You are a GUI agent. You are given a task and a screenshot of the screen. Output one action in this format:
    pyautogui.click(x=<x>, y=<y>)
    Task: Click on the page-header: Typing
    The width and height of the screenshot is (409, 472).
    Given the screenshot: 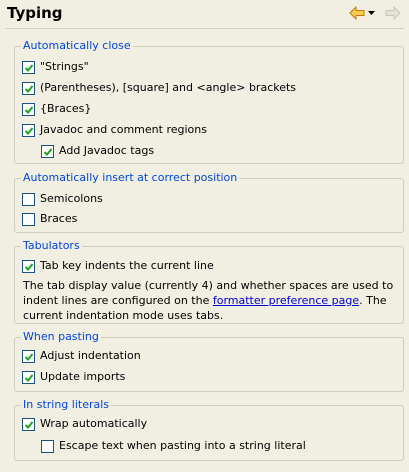 What is the action you would take?
    pyautogui.click(x=204, y=14)
    